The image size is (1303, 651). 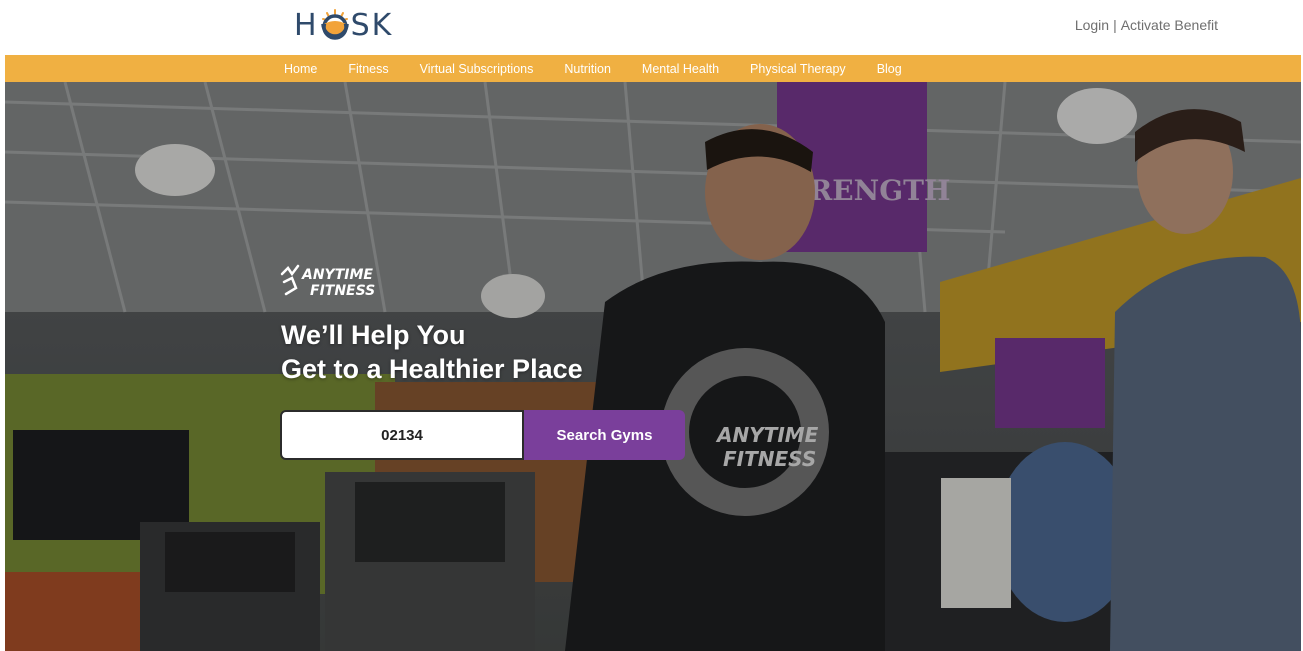 I want to click on gym-search-form: Search Gyms, so click(x=482, y=435).